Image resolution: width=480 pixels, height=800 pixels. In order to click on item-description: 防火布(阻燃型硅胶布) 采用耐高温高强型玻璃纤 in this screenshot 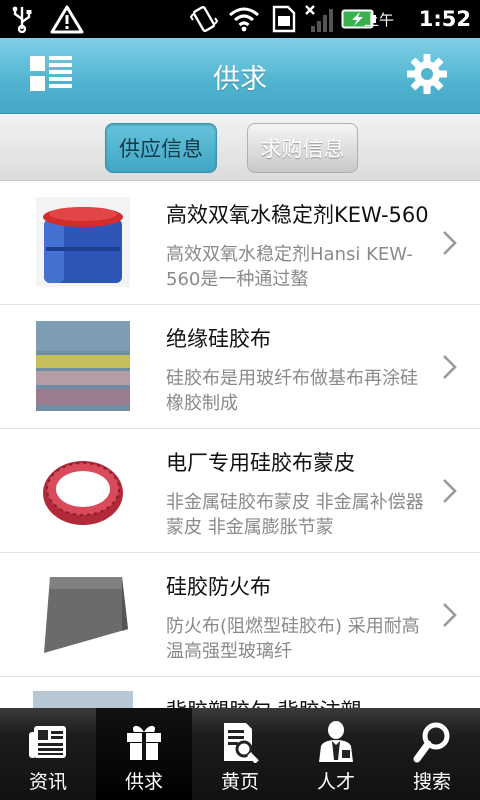, I will do `click(293, 639)`.